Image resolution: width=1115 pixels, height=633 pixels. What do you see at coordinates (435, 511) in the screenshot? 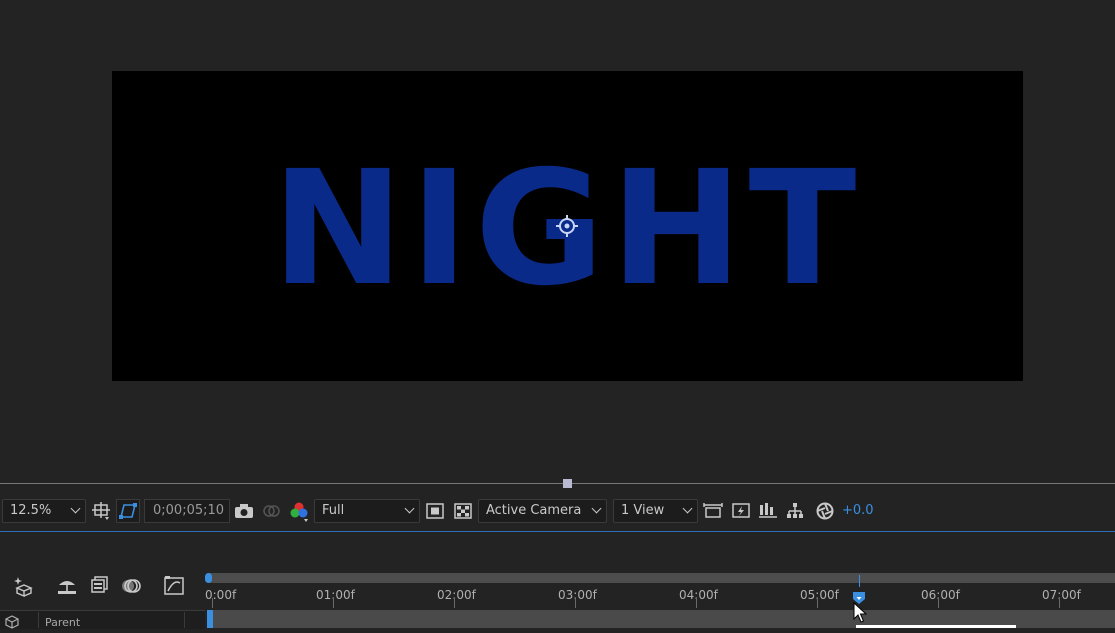
I see `region-of-interest-icon` at bounding box center [435, 511].